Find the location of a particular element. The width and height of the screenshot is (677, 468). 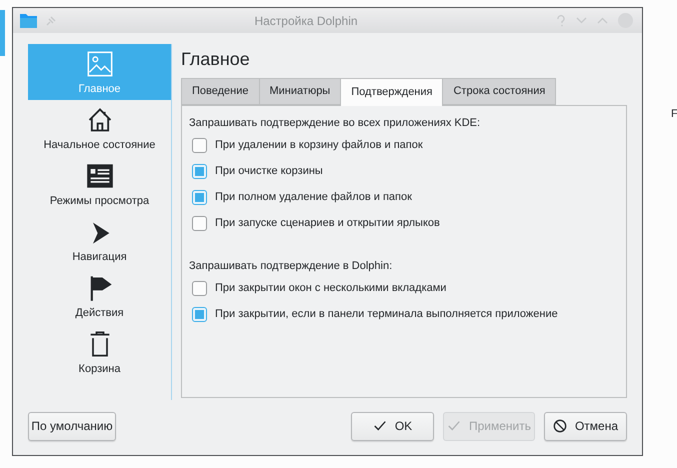

minimize-icon is located at coordinates (581, 20).